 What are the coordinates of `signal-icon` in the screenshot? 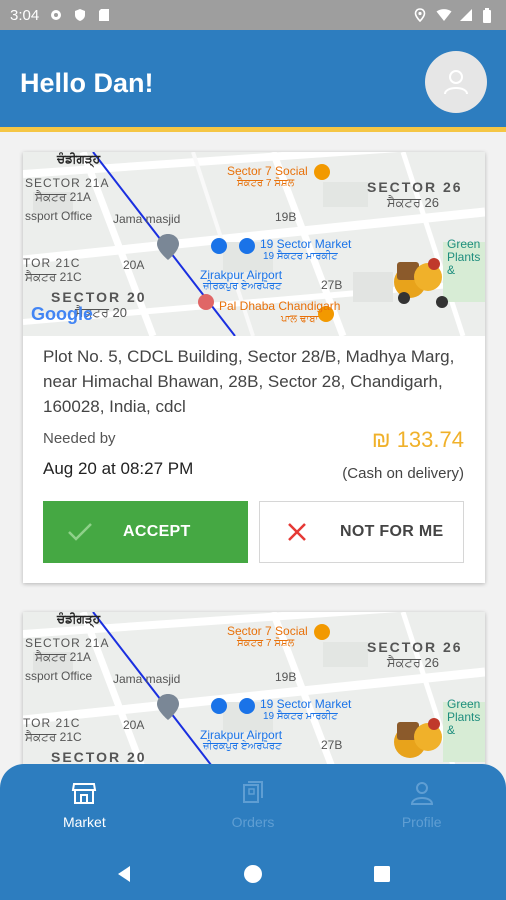 It's located at (466, 15).